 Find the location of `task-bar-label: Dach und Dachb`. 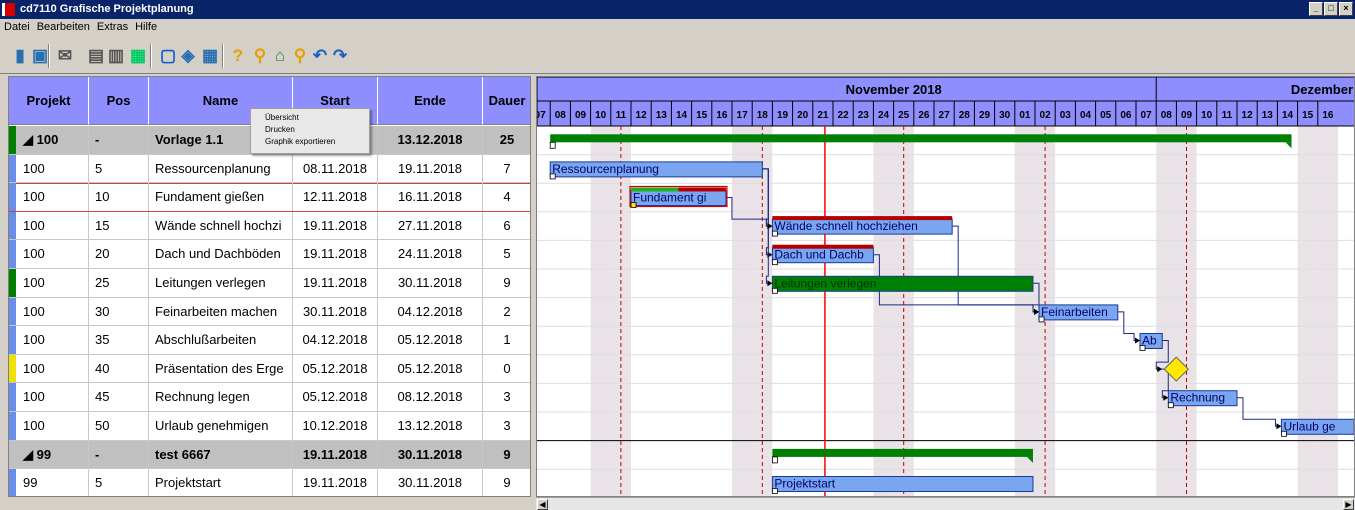

task-bar-label: Dach und Dachb is located at coordinates (819, 255).